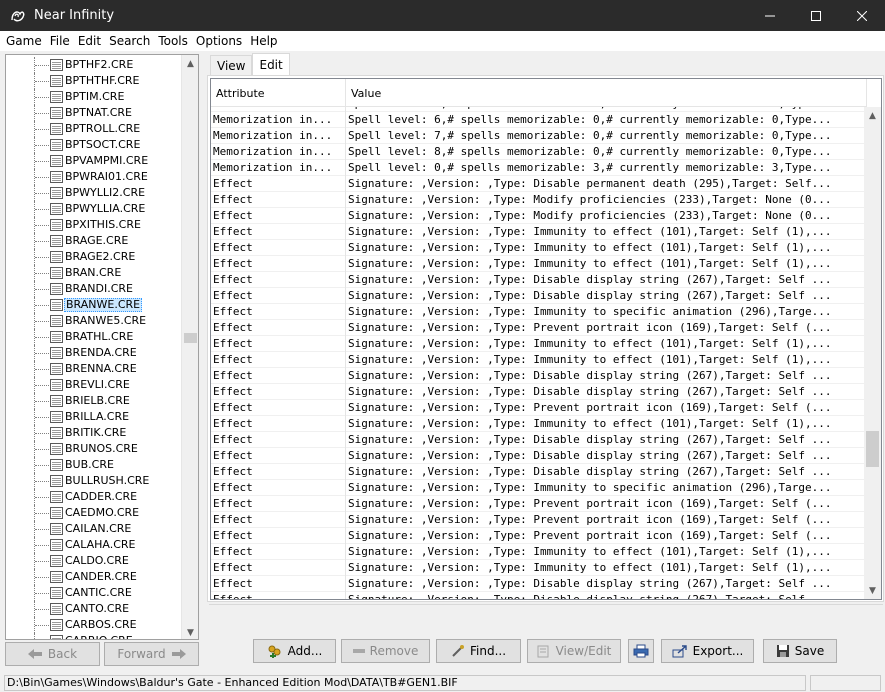 The height and width of the screenshot is (692, 885). Describe the element at coordinates (96, 625) in the screenshot. I see `tree-item: CARBOS.CRE` at that location.